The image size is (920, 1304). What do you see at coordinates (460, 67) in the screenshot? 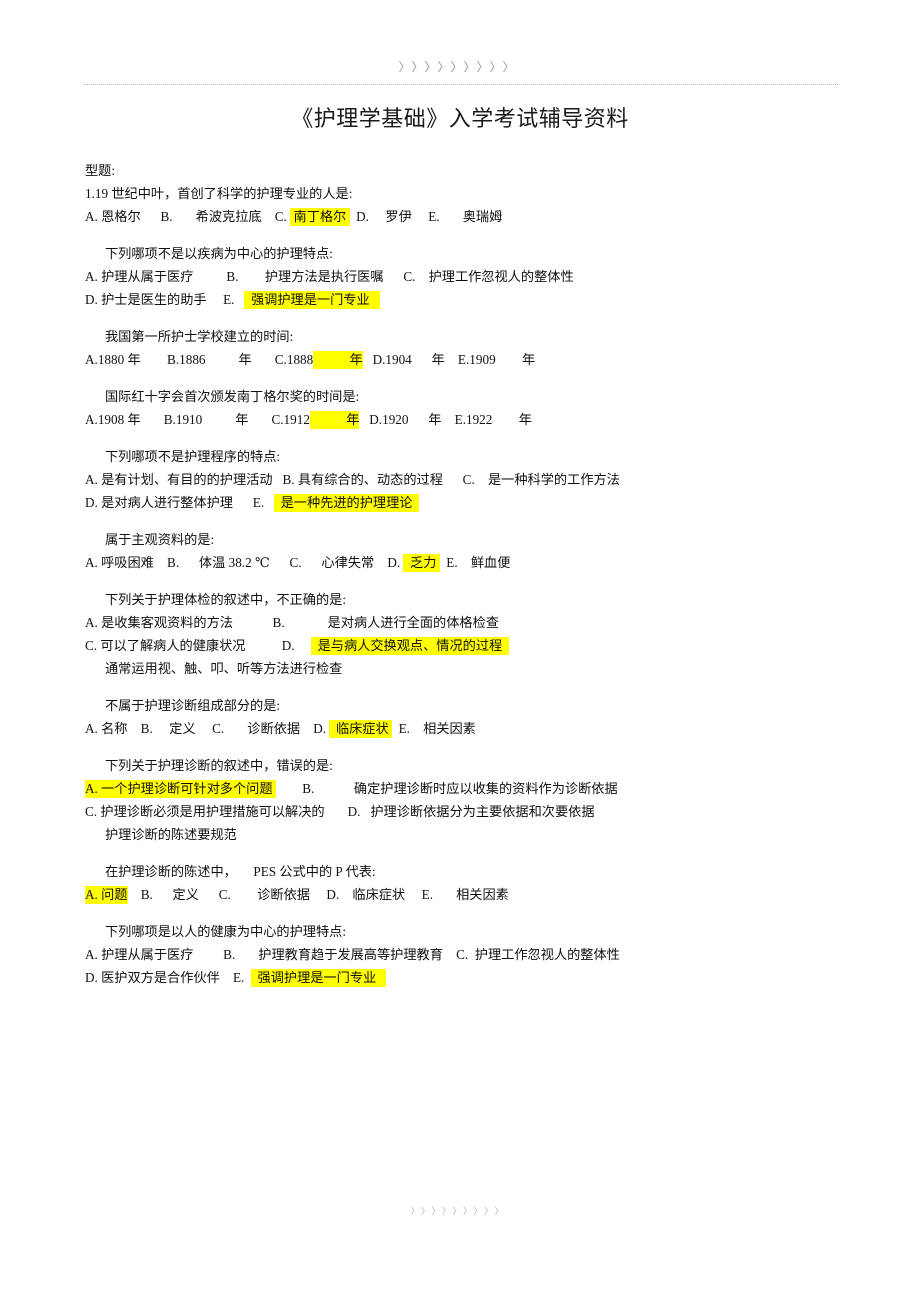
I see `header-ornament: 〉〉〉〉〉〉〉〉〉` at bounding box center [460, 67].